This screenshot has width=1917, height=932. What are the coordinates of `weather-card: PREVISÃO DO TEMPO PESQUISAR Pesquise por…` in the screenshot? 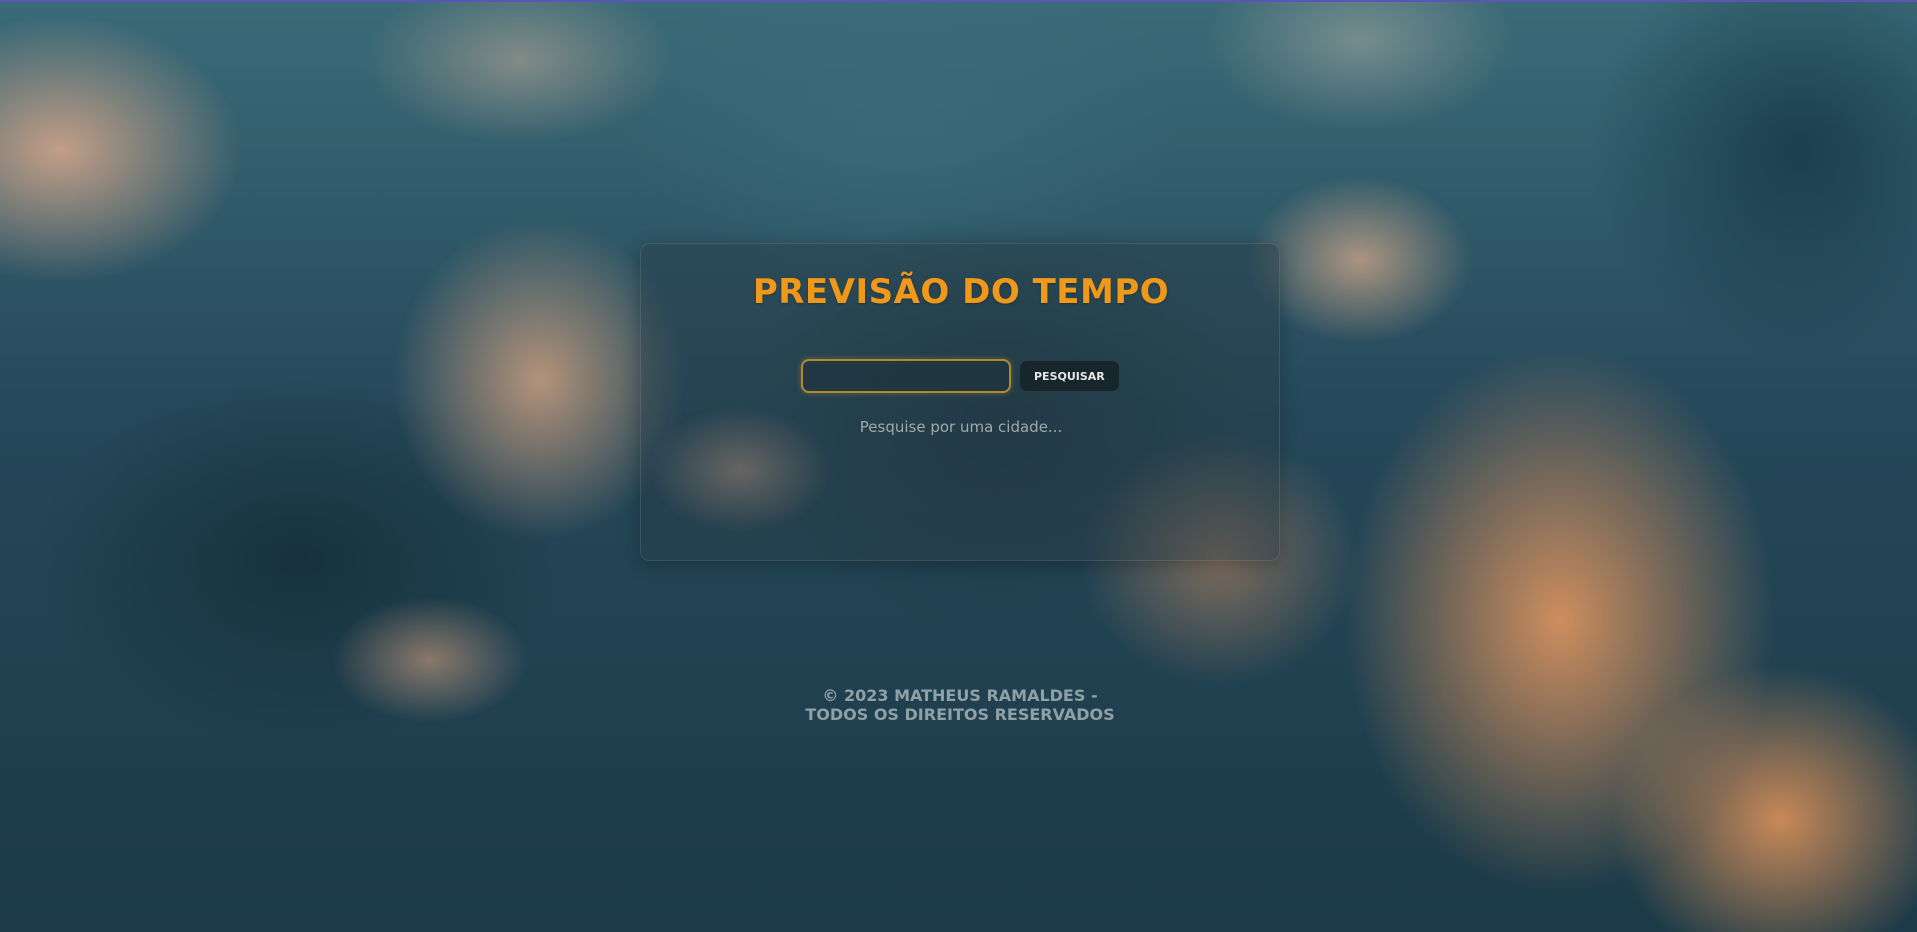 It's located at (960, 402).